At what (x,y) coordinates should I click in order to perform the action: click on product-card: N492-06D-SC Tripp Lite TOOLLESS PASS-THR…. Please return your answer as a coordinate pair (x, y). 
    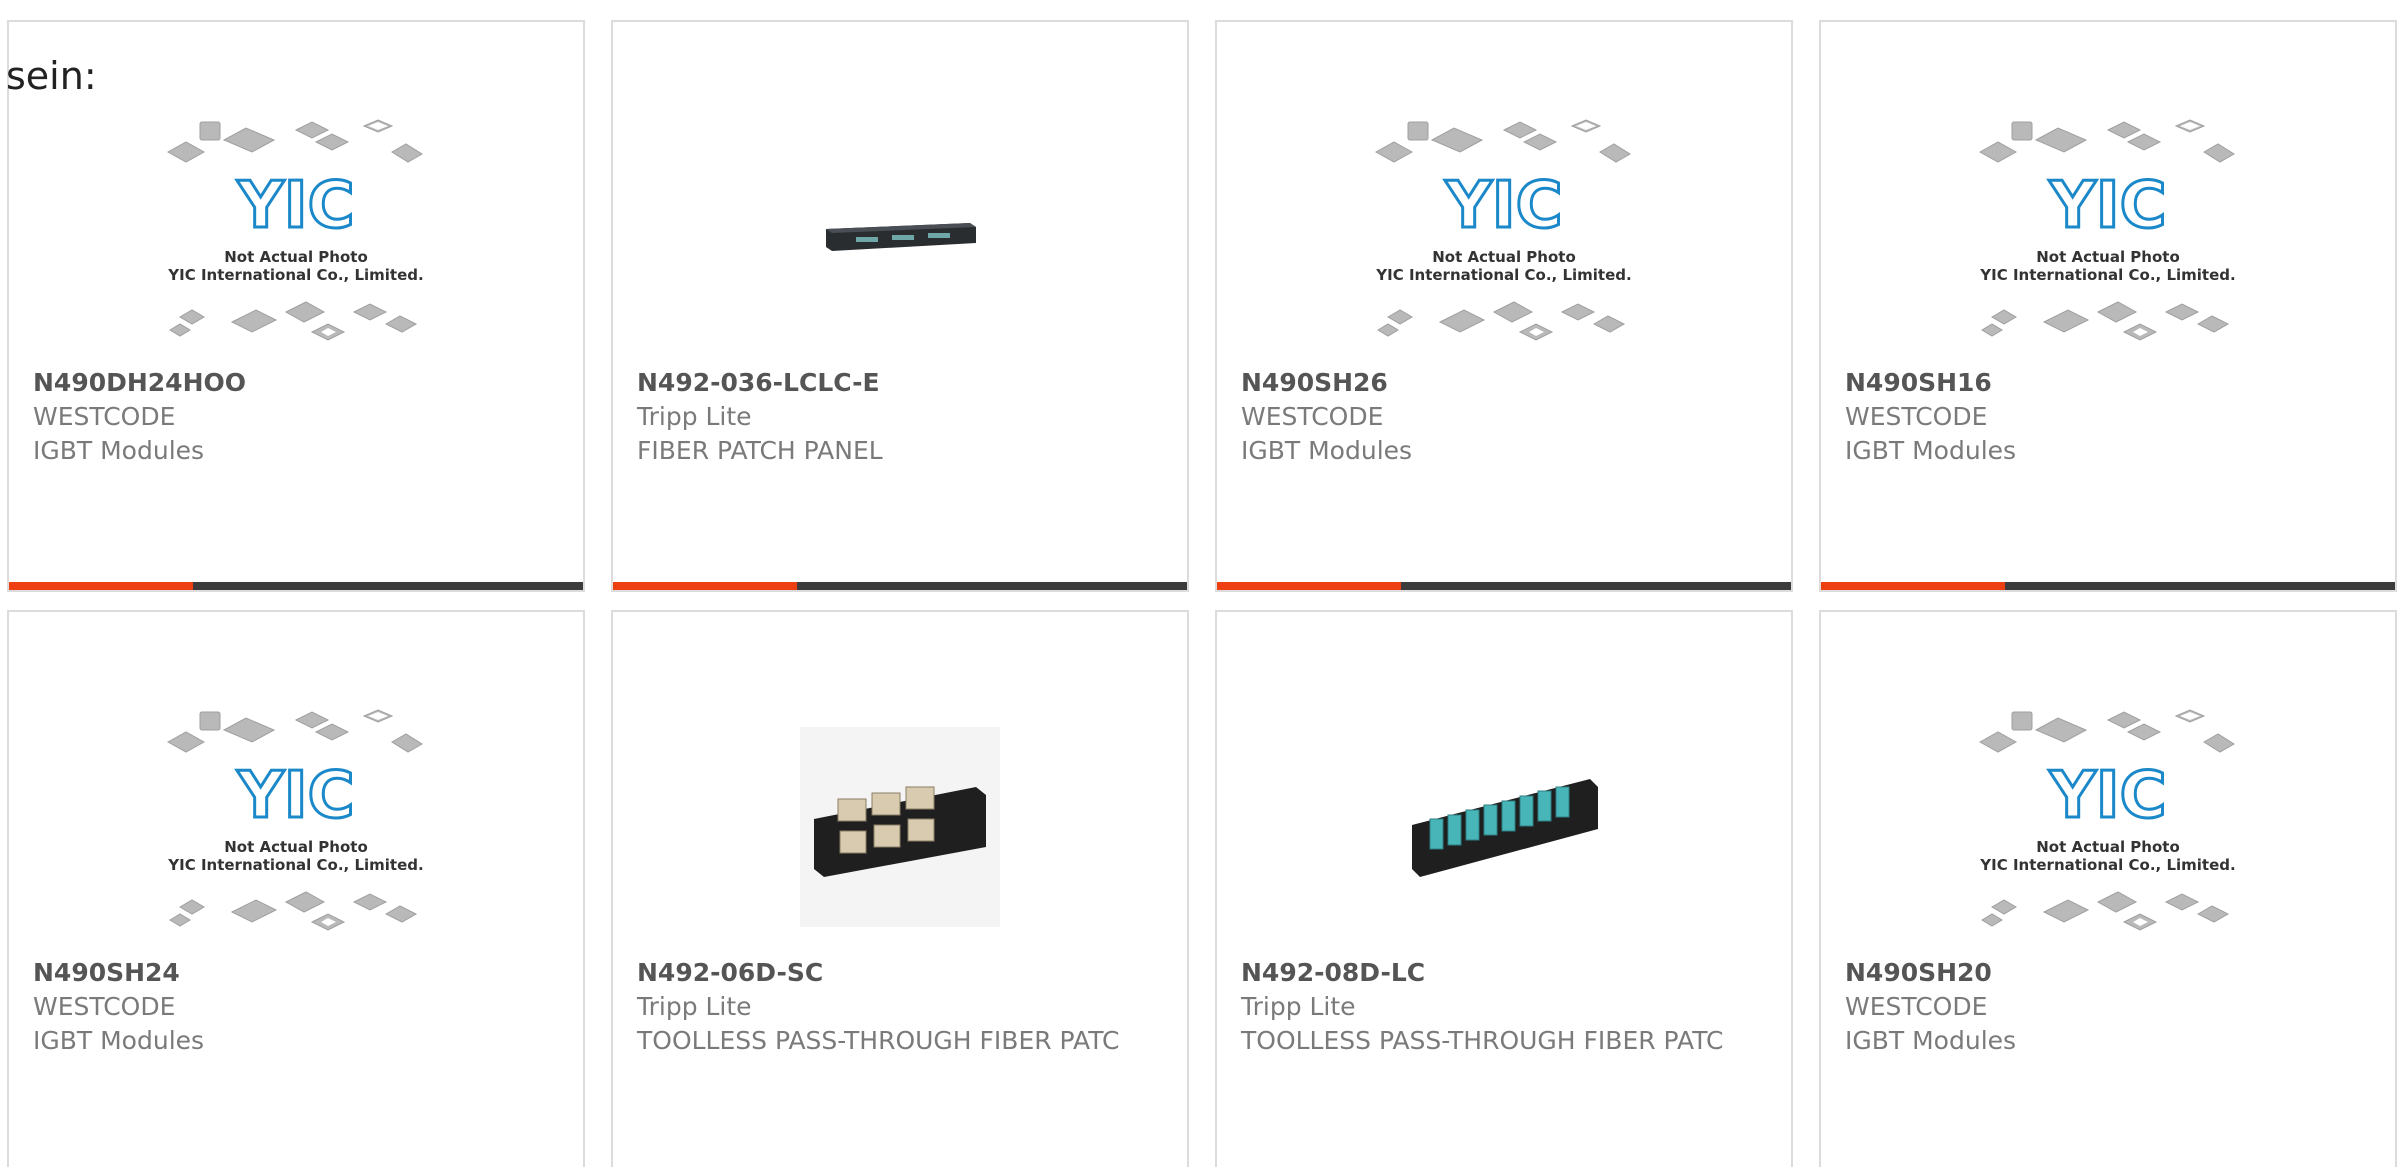
    Looking at the image, I should click on (900, 888).